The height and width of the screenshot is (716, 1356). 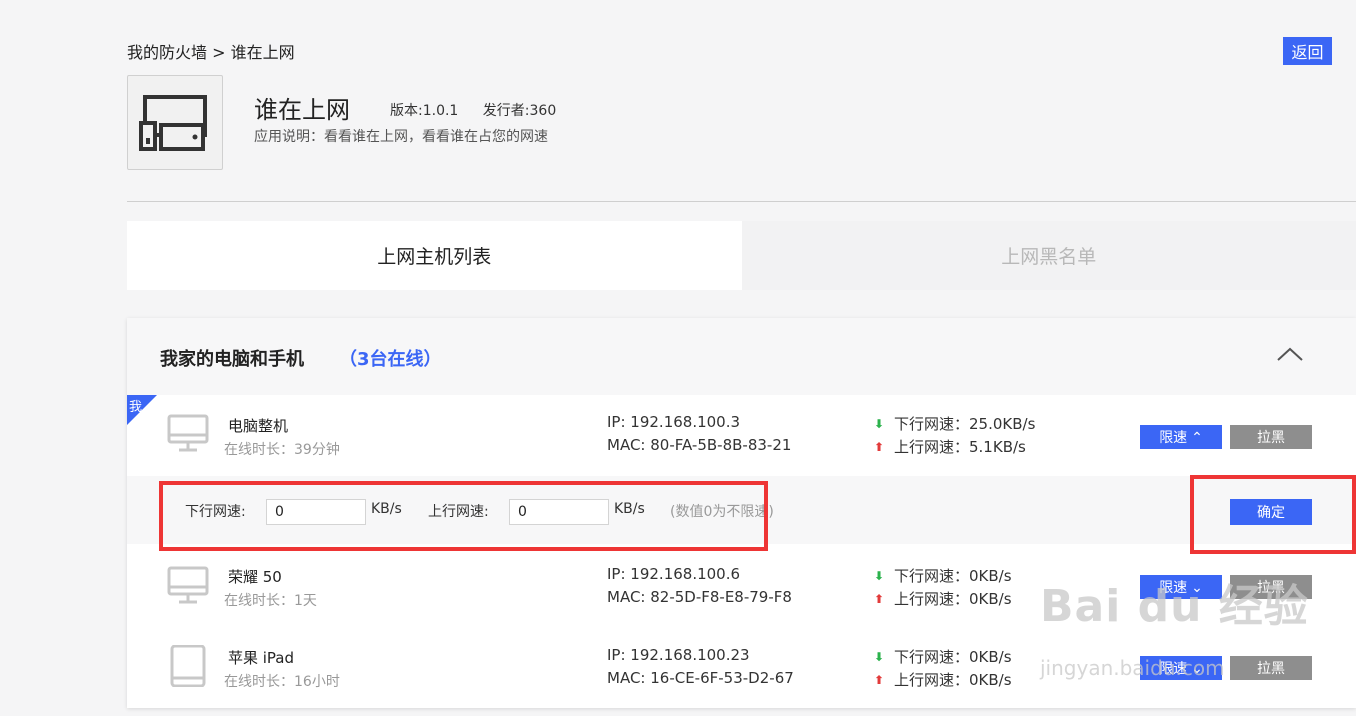 I want to click on watermark-logo: Bai du 经验, so click(x=1174, y=606).